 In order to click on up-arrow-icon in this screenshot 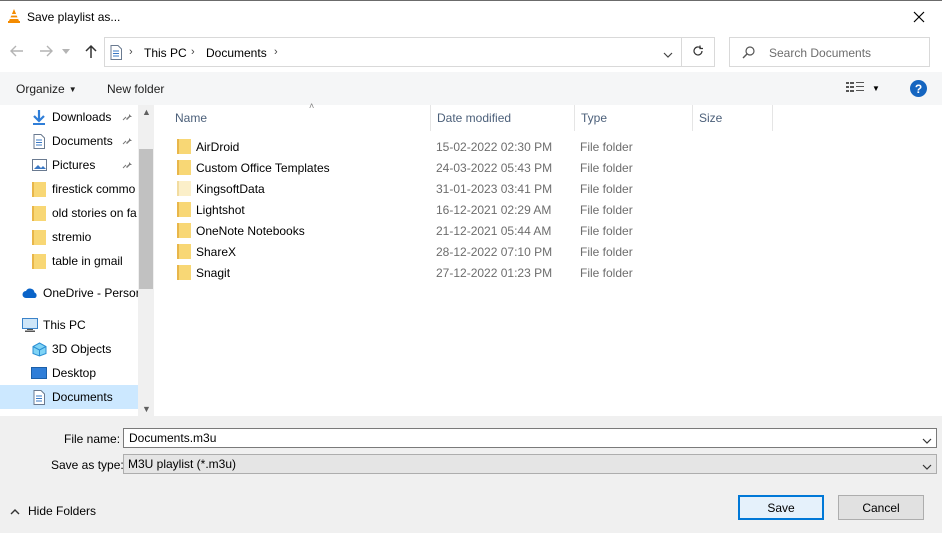, I will do `click(91, 51)`.